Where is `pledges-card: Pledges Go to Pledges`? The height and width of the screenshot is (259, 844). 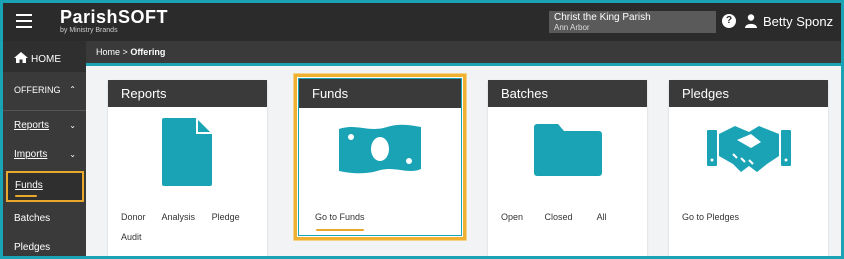 pledges-card: Pledges Go to Pledges is located at coordinates (748, 168).